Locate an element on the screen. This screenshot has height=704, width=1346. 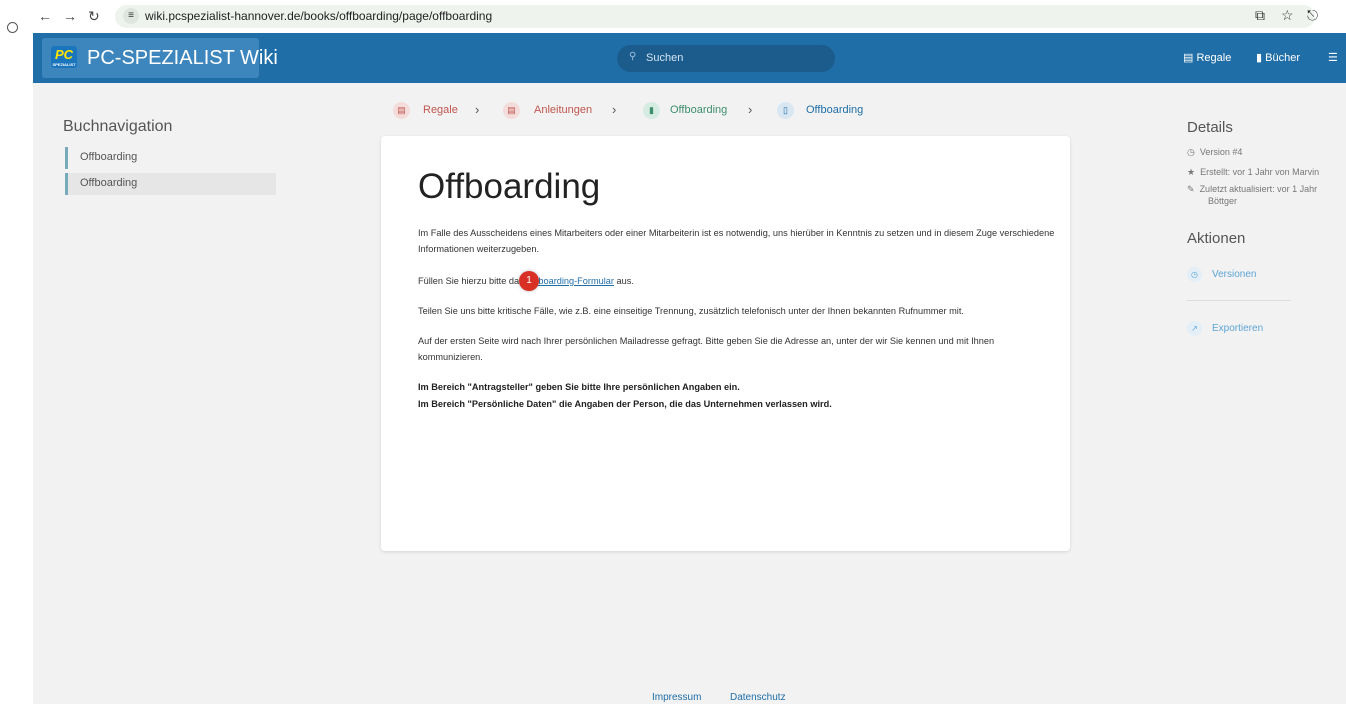
star-icon: ☆ is located at coordinates (1287, 15).